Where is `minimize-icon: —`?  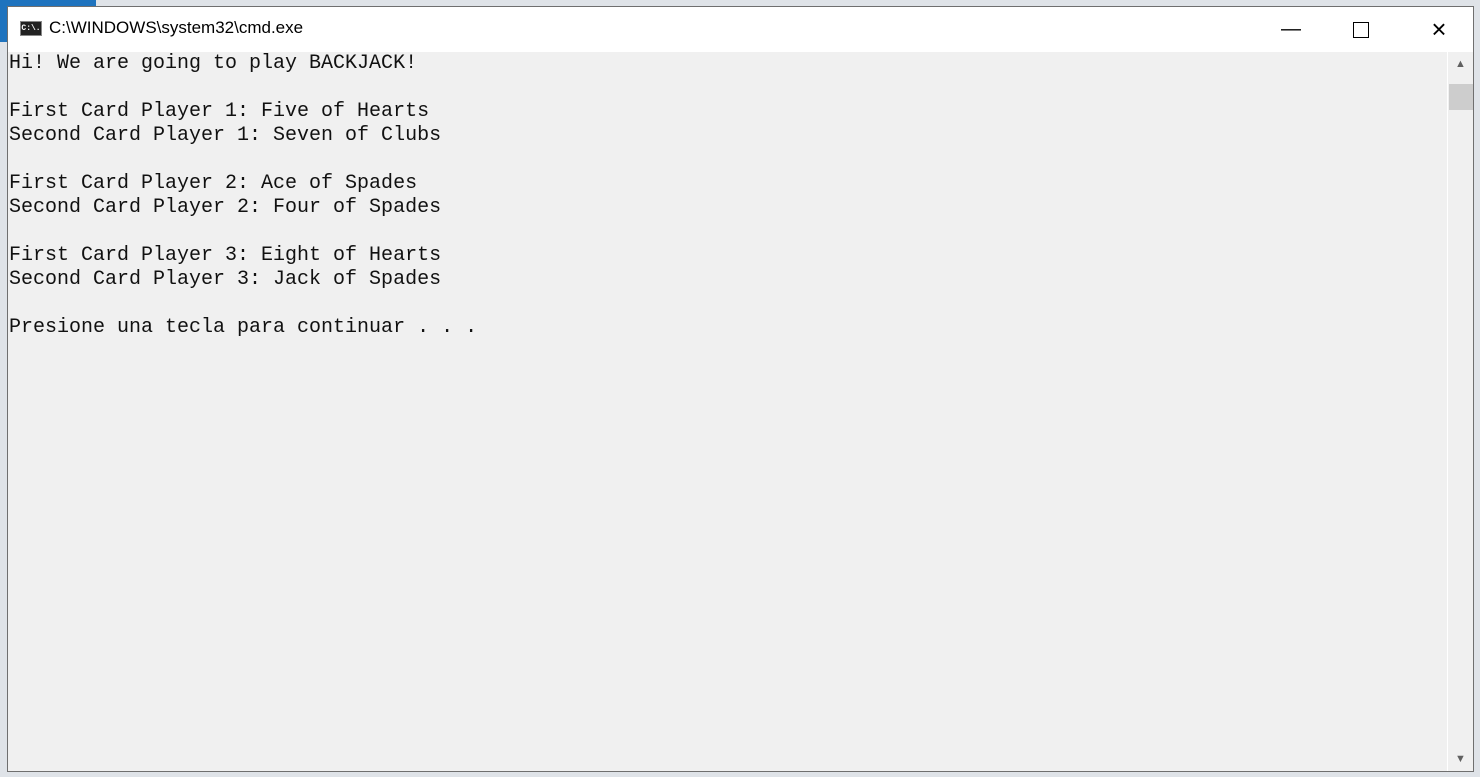 minimize-icon: — is located at coordinates (1291, 29).